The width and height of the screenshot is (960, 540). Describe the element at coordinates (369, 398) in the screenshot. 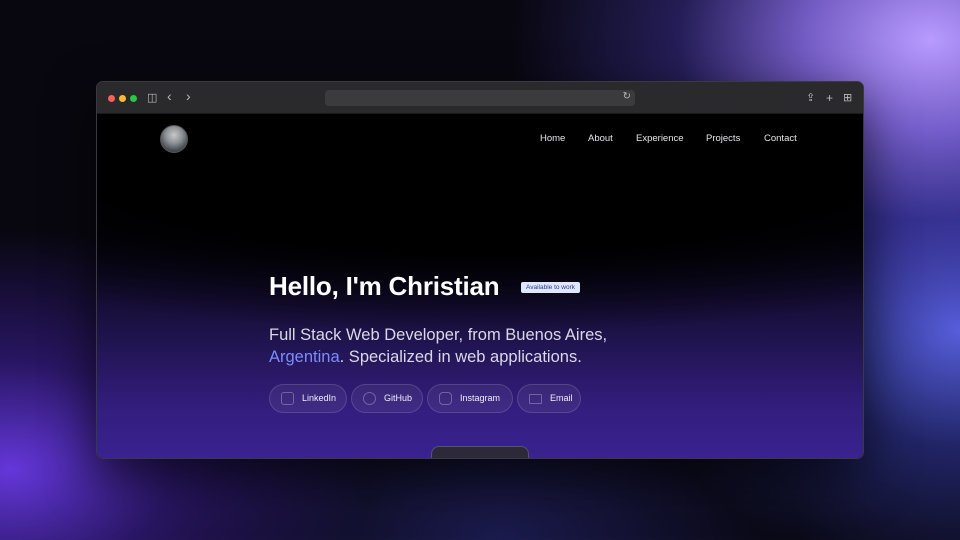

I see `github-icon` at that location.